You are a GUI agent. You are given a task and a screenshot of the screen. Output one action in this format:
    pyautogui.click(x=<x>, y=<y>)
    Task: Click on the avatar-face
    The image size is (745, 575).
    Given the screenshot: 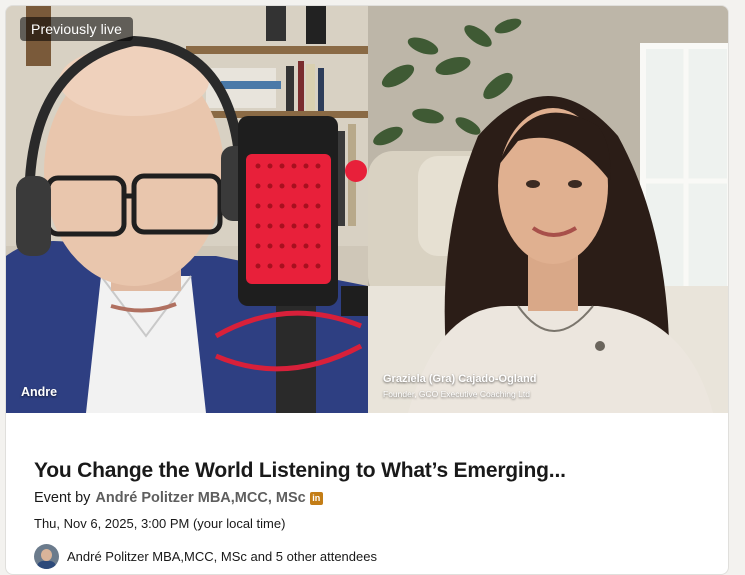 What is the action you would take?
    pyautogui.click(x=46, y=555)
    